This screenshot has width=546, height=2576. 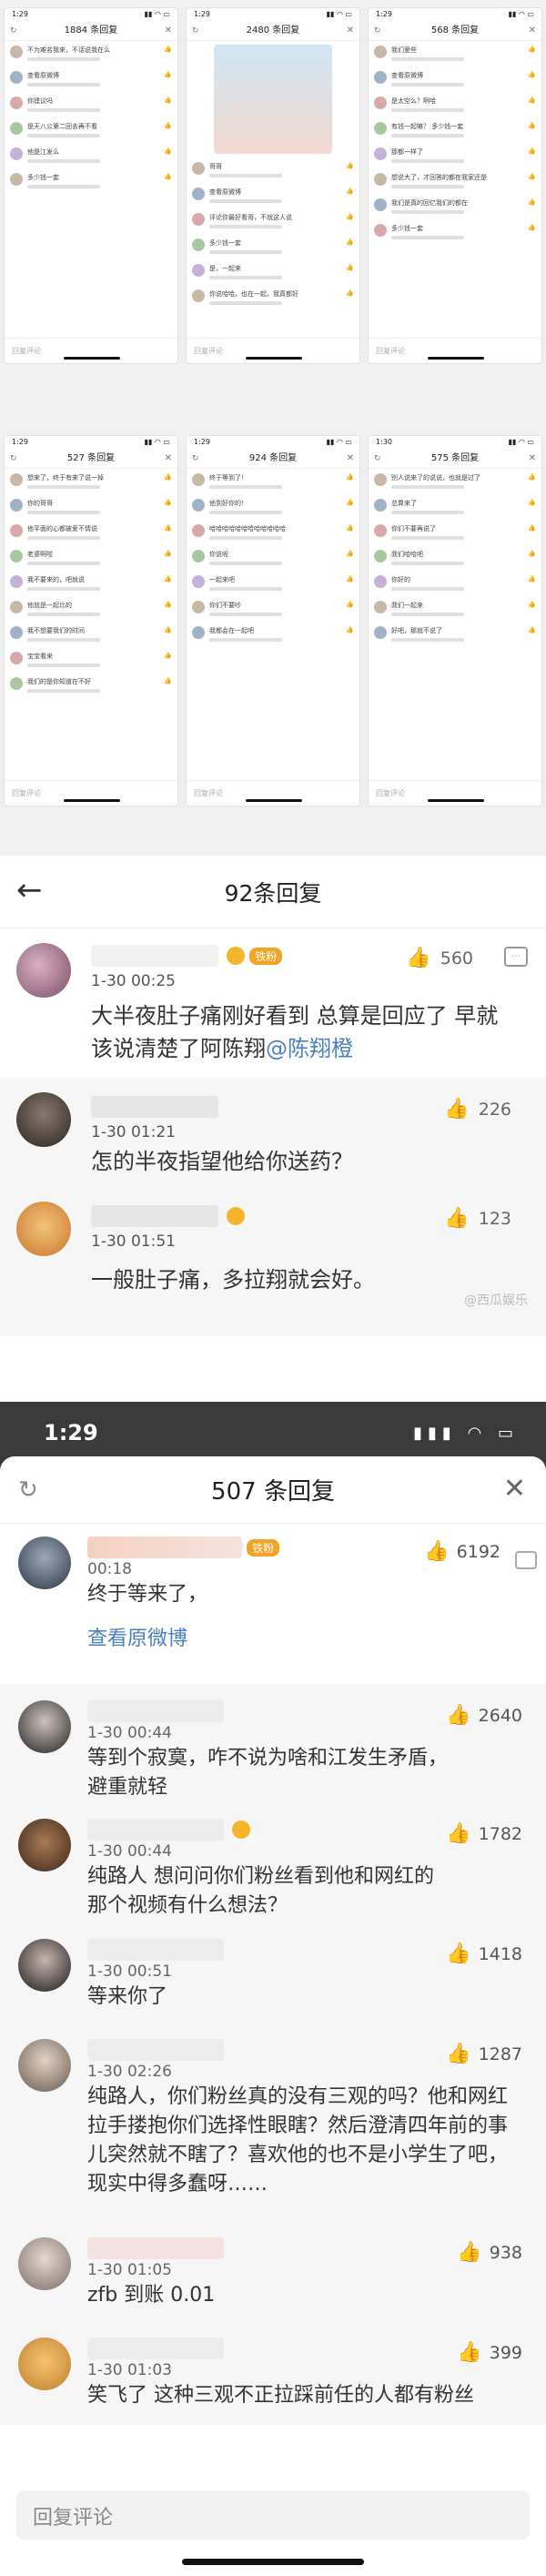 I want to click on more-icon, so click(x=526, y=1560).